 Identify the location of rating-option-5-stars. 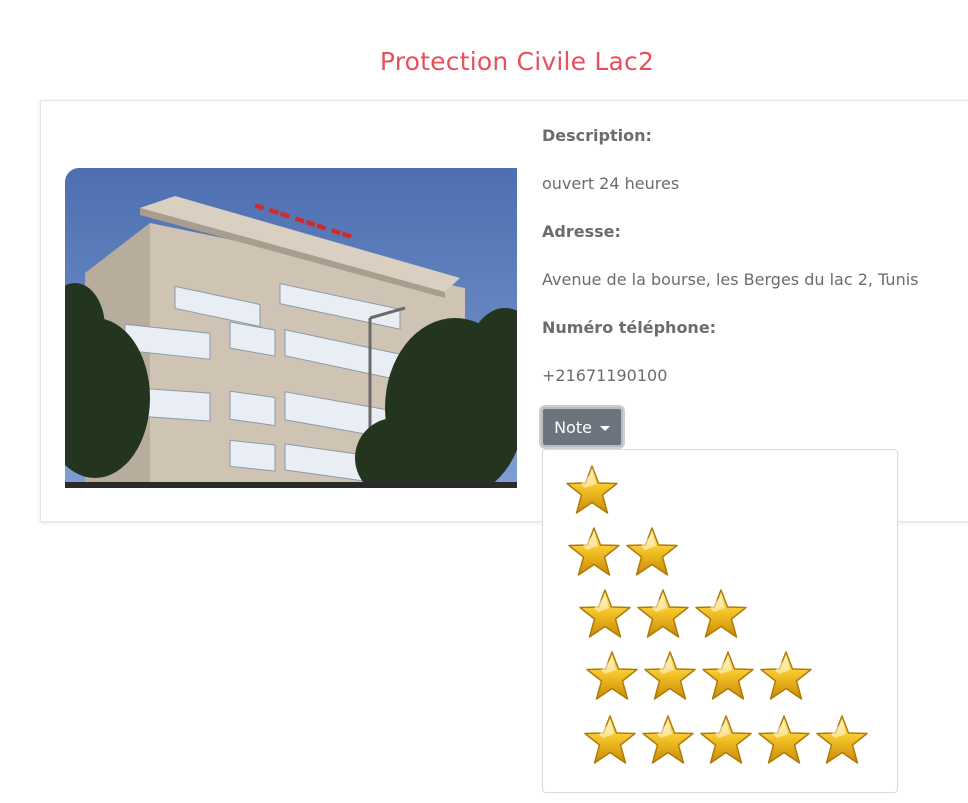
(726, 740).